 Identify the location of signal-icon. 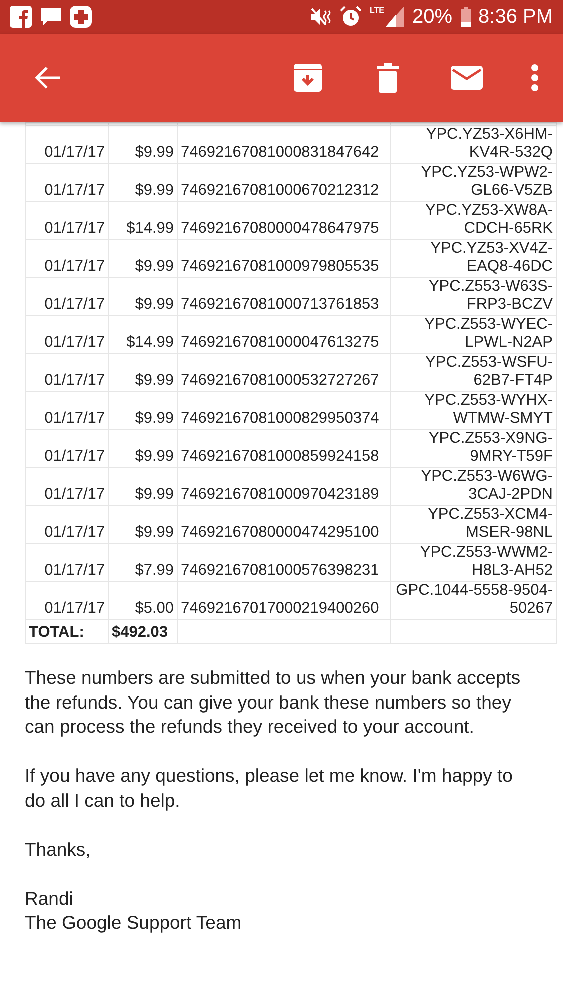
(395, 17).